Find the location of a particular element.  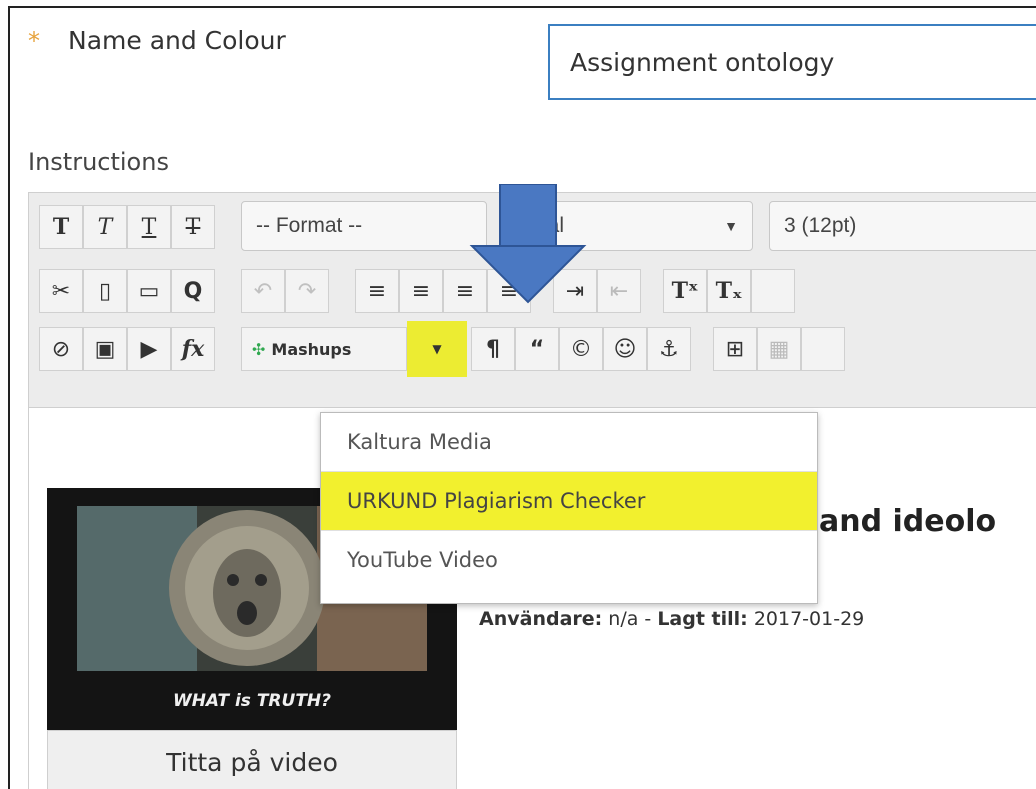

content-meta: Användare: n/a - Lagt till: 2017-01-29 is located at coordinates (671, 619).